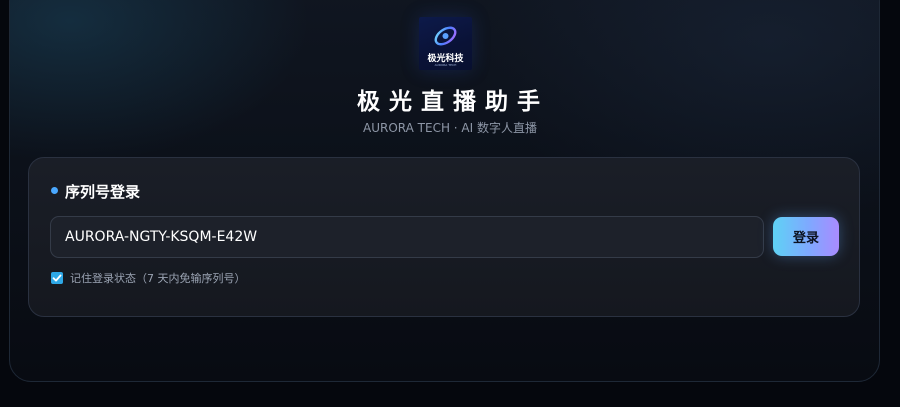  Describe the element at coordinates (54, 190) in the screenshot. I see `accent-dot` at that location.